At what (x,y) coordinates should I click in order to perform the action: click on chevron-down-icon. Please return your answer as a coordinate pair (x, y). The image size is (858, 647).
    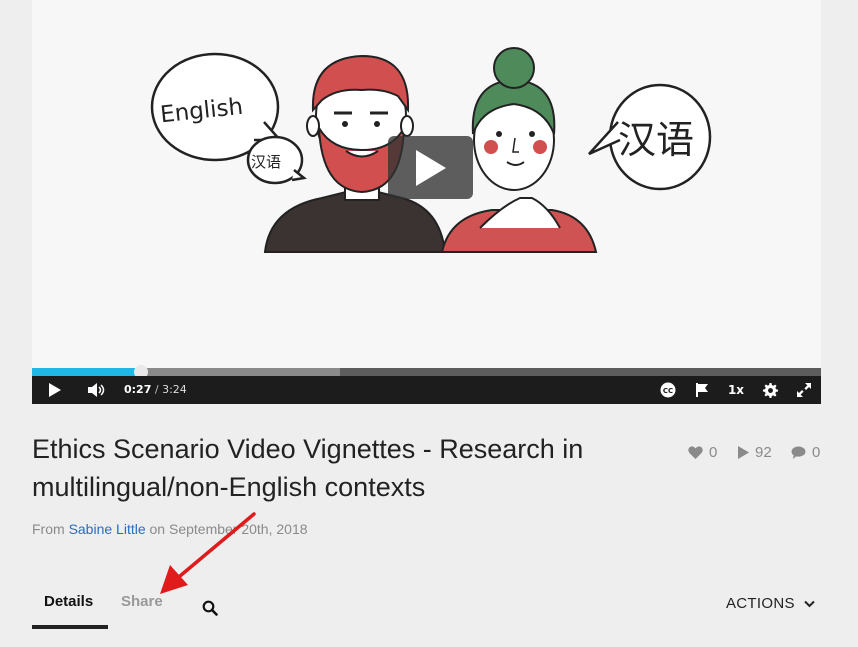
    Looking at the image, I should click on (809, 603).